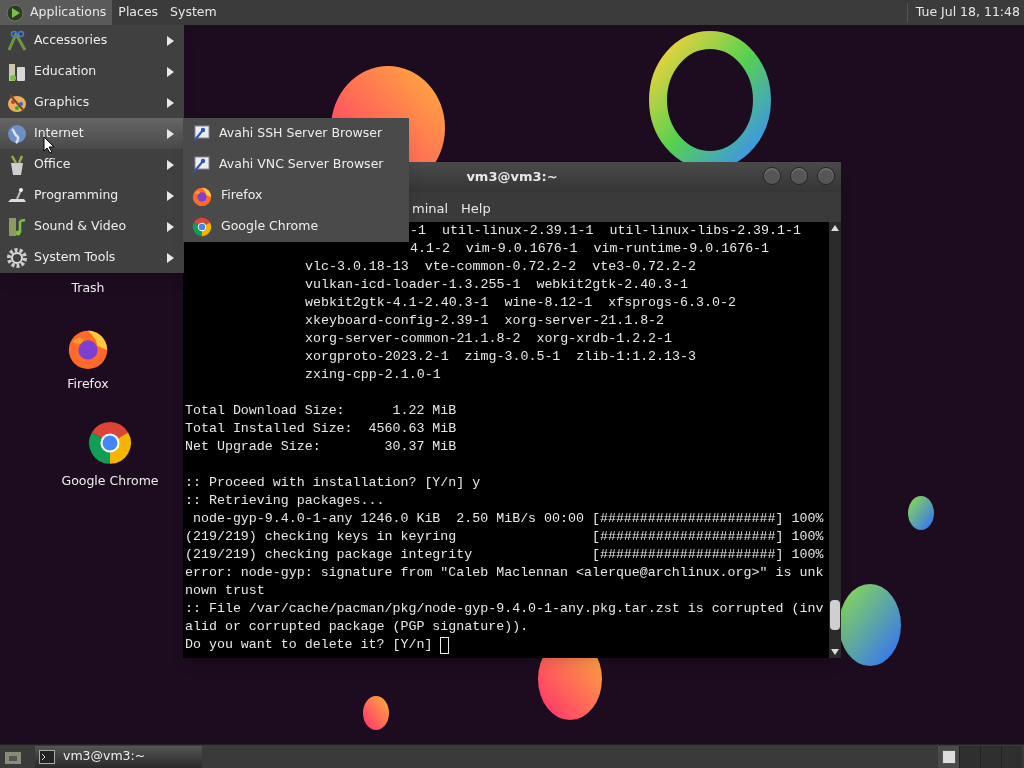 This screenshot has height=768, width=1024. What do you see at coordinates (92, 164) in the screenshot?
I see `menu-item: Office` at bounding box center [92, 164].